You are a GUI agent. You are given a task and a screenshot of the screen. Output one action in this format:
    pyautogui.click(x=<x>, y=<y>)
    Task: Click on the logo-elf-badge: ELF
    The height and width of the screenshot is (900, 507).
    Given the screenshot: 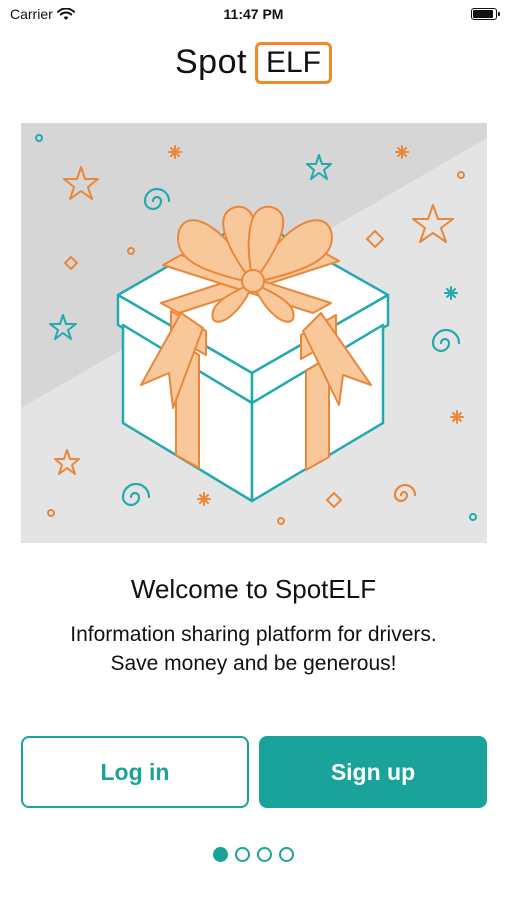 What is the action you would take?
    pyautogui.click(x=293, y=63)
    